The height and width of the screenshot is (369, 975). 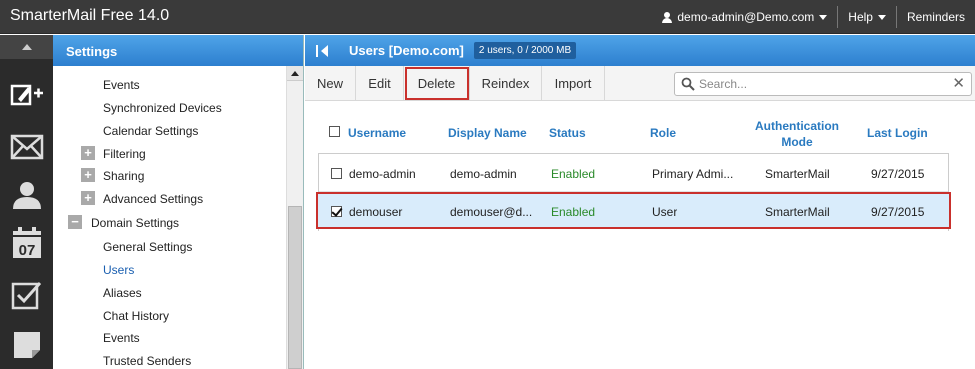 I want to click on help-menu: Help, so click(x=867, y=17).